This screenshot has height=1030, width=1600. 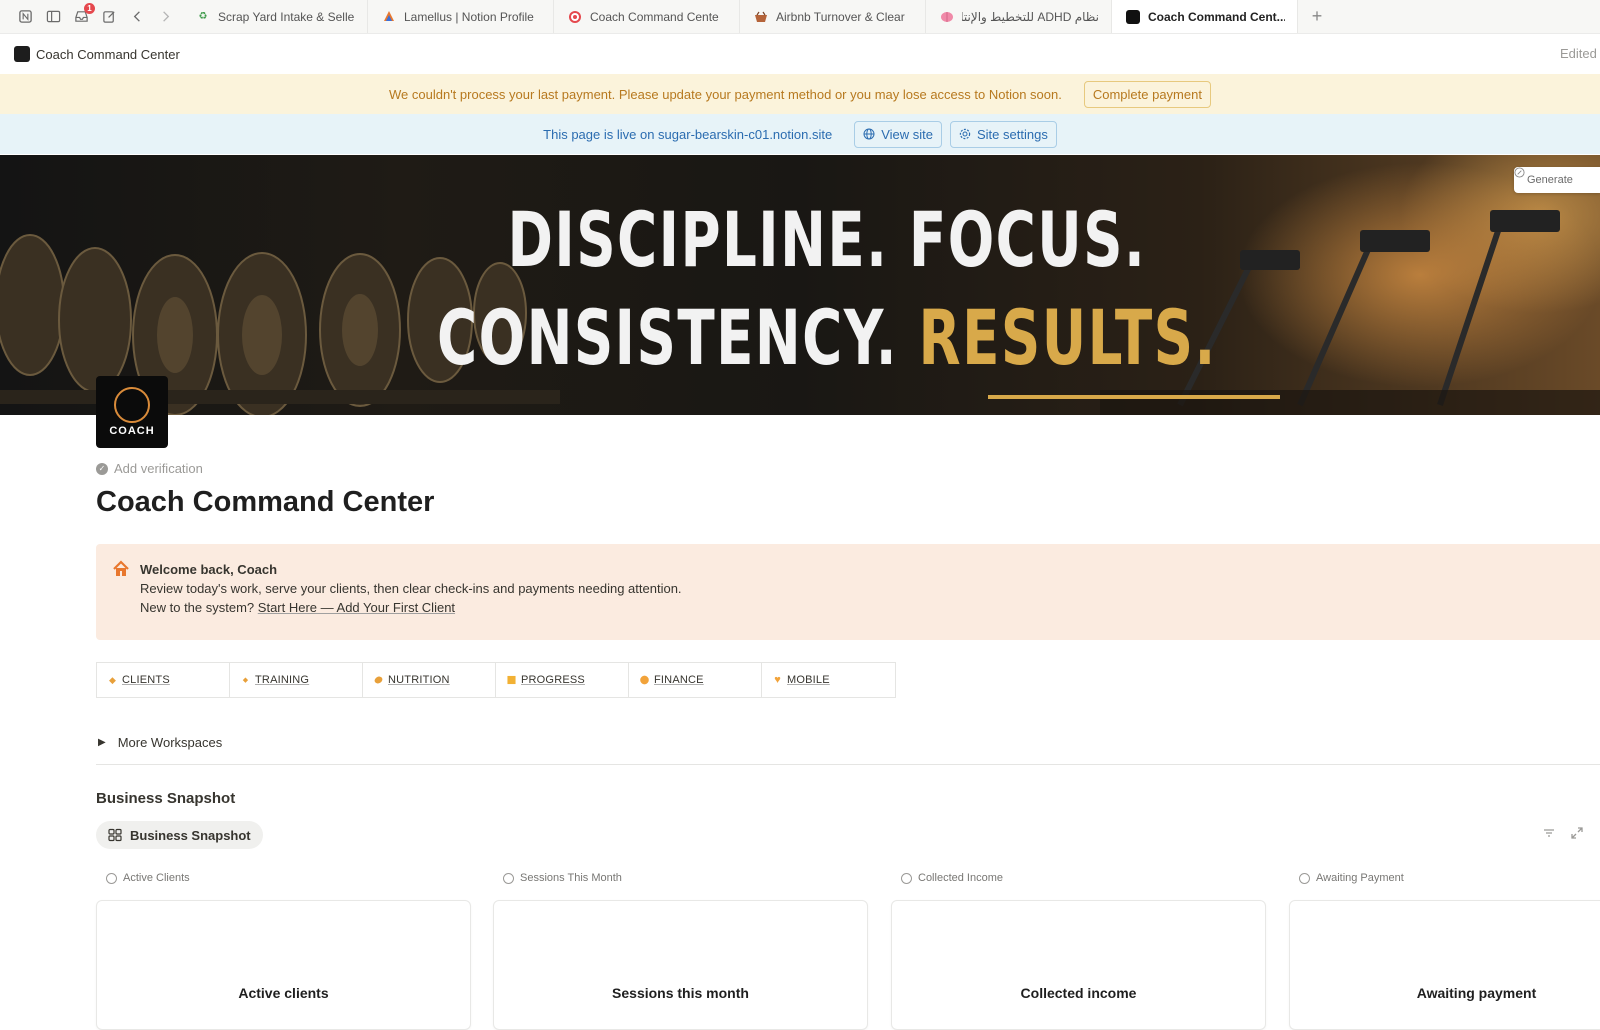 What do you see at coordinates (419, 680) in the screenshot?
I see `workspace-label: NUTRITION` at bounding box center [419, 680].